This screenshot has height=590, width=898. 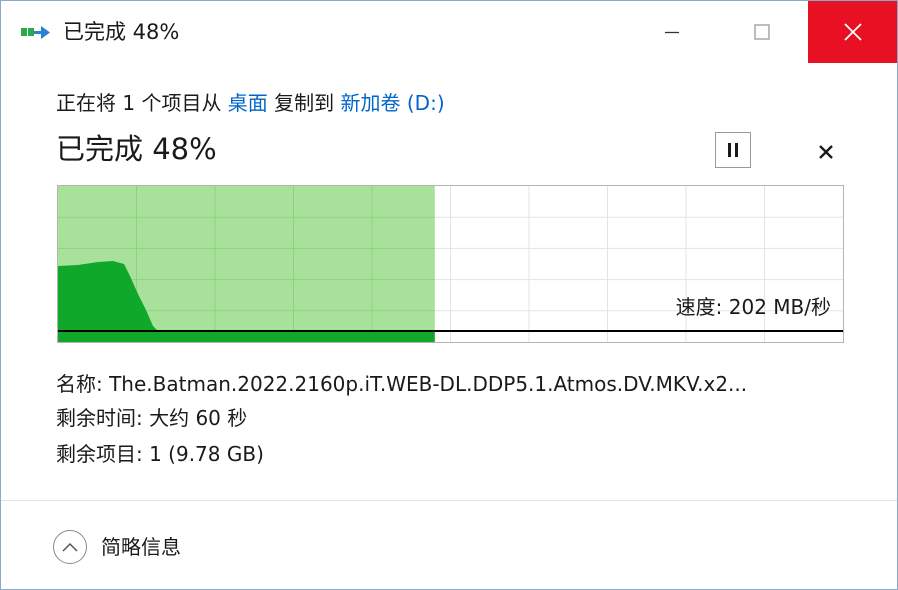 I want to click on chevron-up-icon, so click(x=70, y=547).